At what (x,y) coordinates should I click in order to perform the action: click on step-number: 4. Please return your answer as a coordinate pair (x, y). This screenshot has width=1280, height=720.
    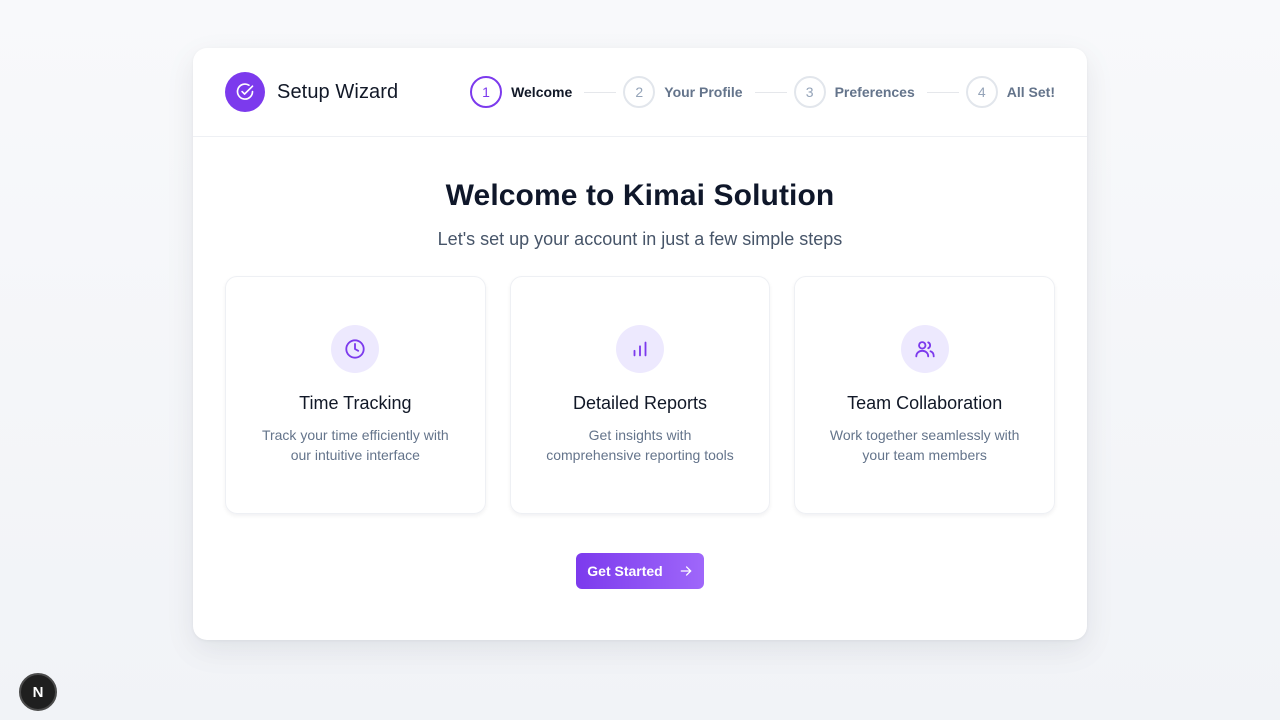
    Looking at the image, I should click on (981, 92).